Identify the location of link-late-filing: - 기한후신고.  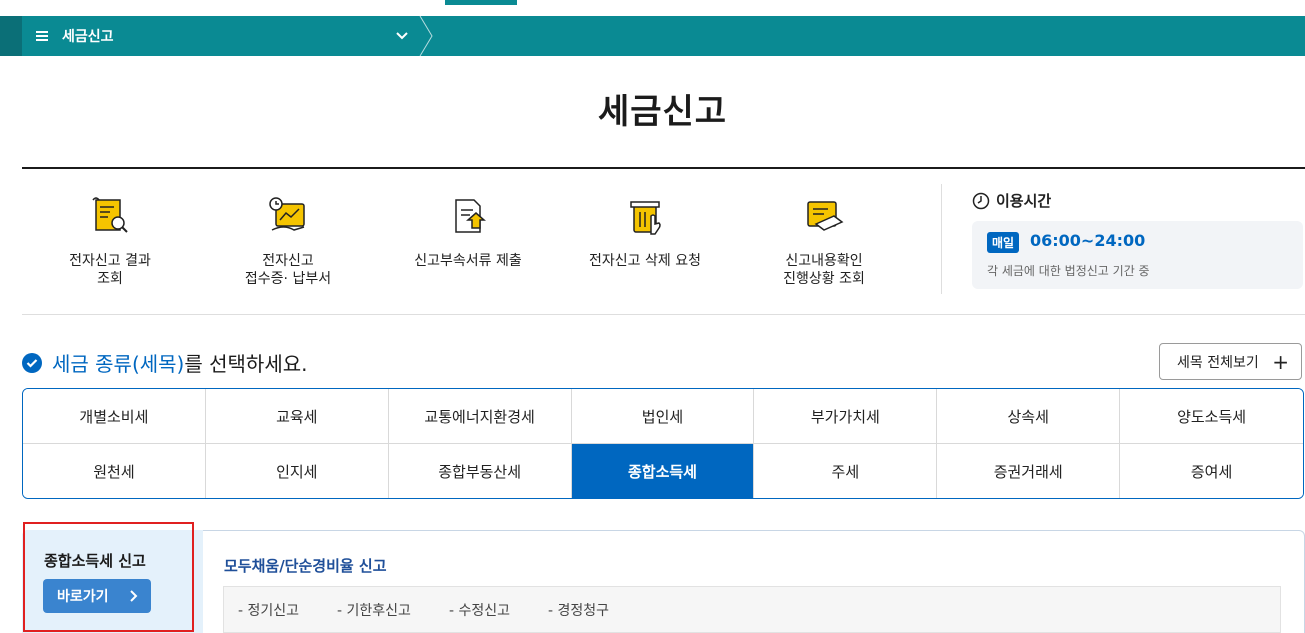
(374, 610).